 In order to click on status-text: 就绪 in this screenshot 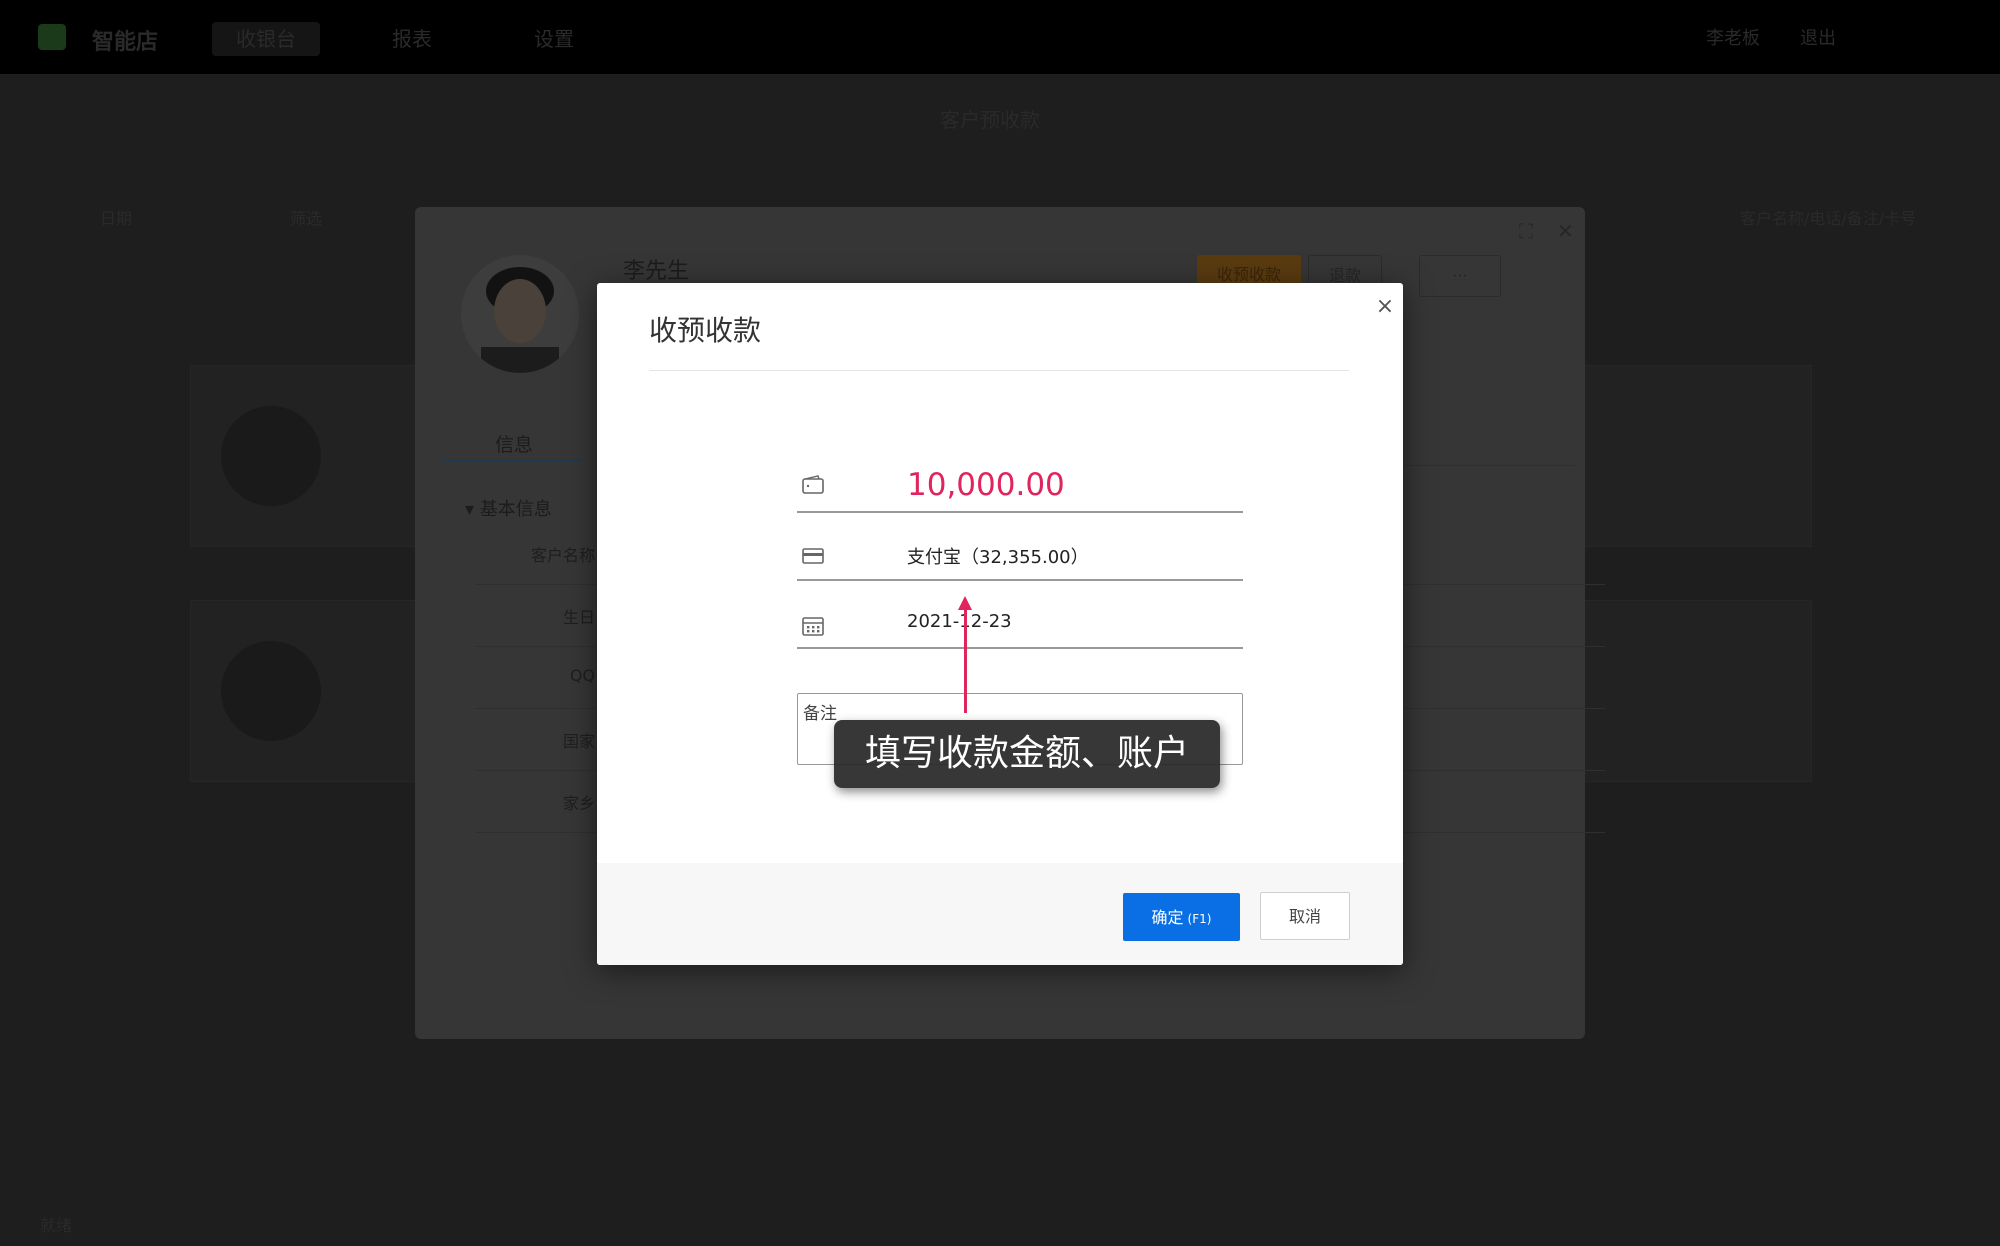, I will do `click(56, 1225)`.